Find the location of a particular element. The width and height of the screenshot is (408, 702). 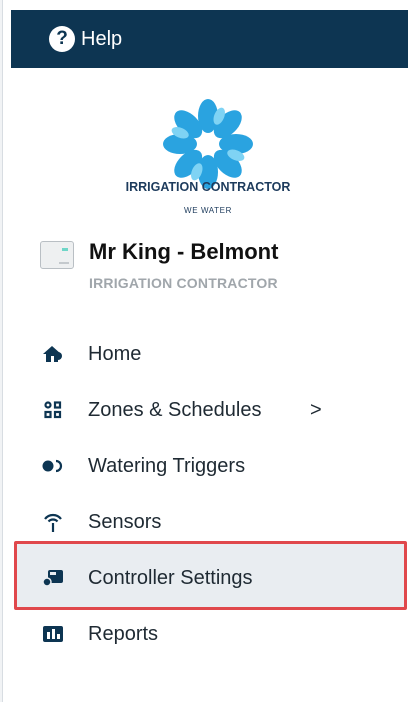

zones-grid-icon is located at coordinates (53, 410).